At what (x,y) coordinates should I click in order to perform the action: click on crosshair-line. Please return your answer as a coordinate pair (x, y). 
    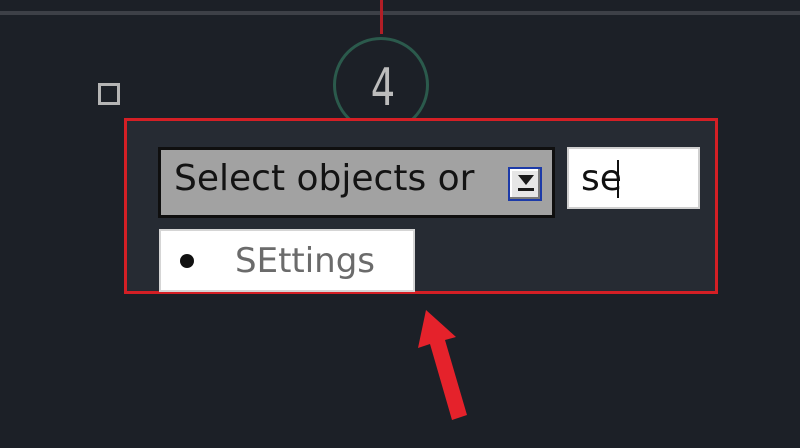
    Looking at the image, I should click on (381, 17).